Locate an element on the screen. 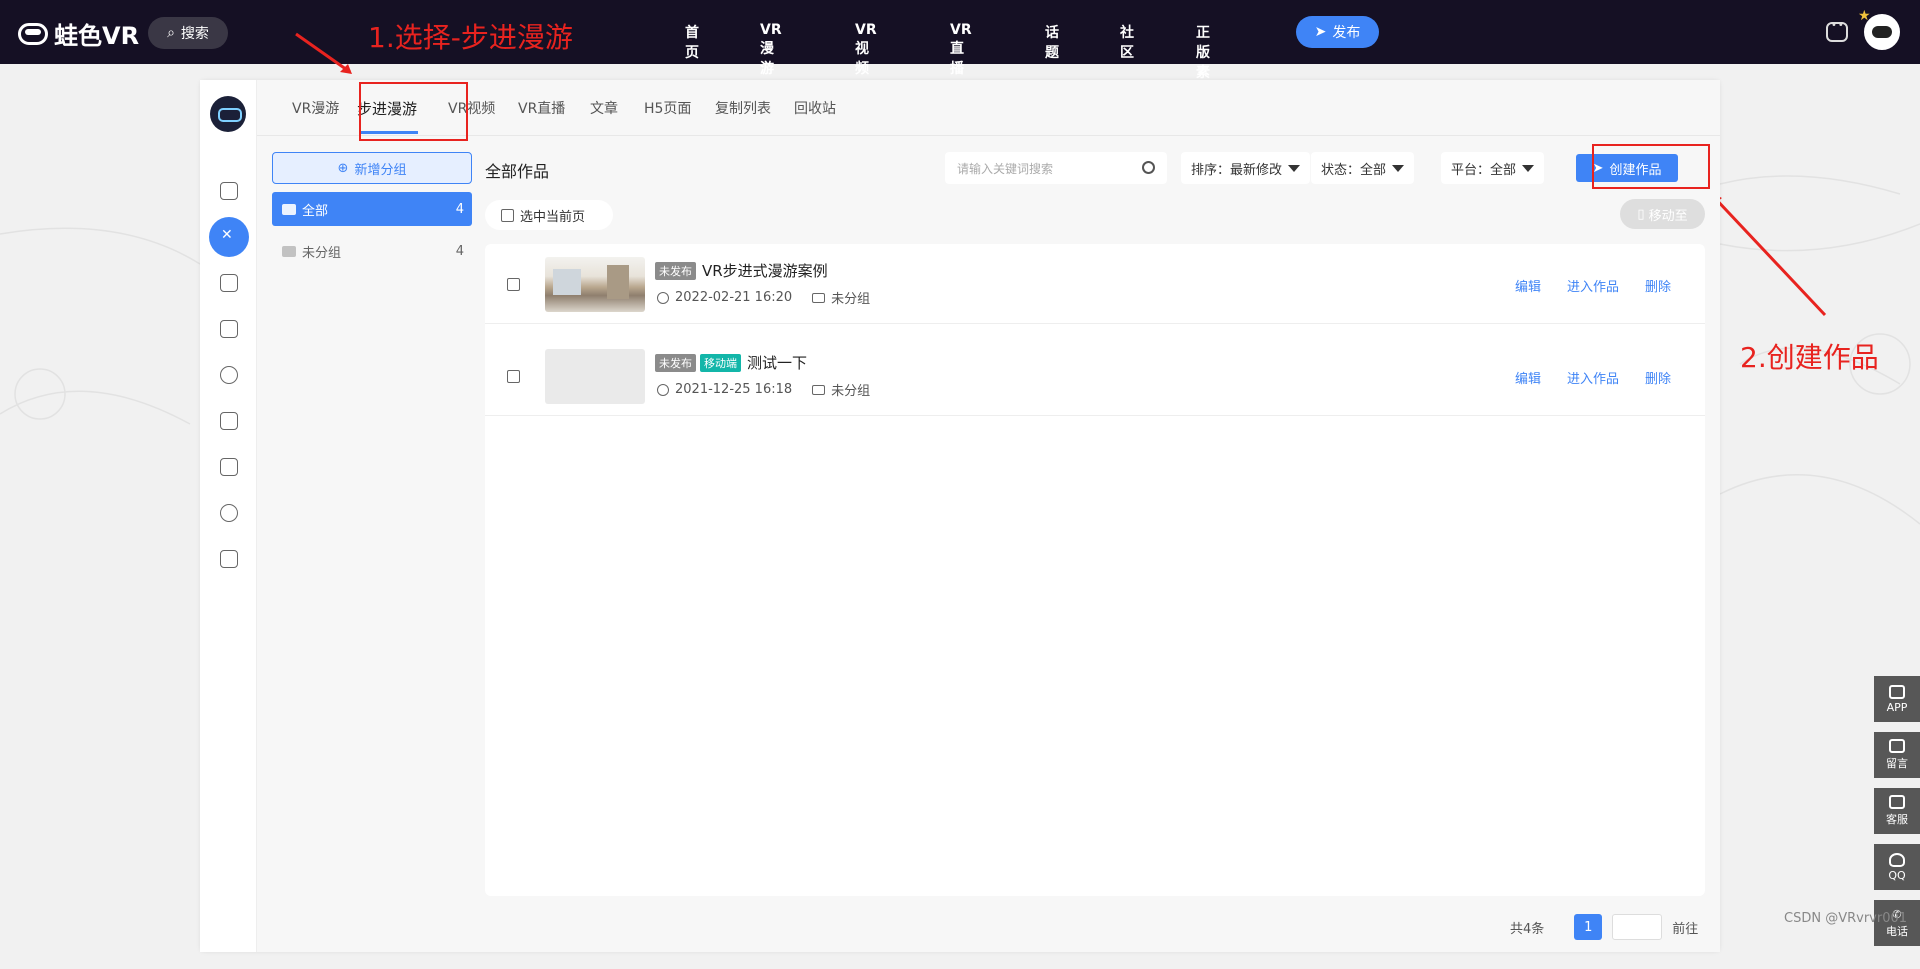 Image resolution: width=1920 pixels, height=969 pixels. annotation-step2: 2.创建作品 is located at coordinates (1809, 357).